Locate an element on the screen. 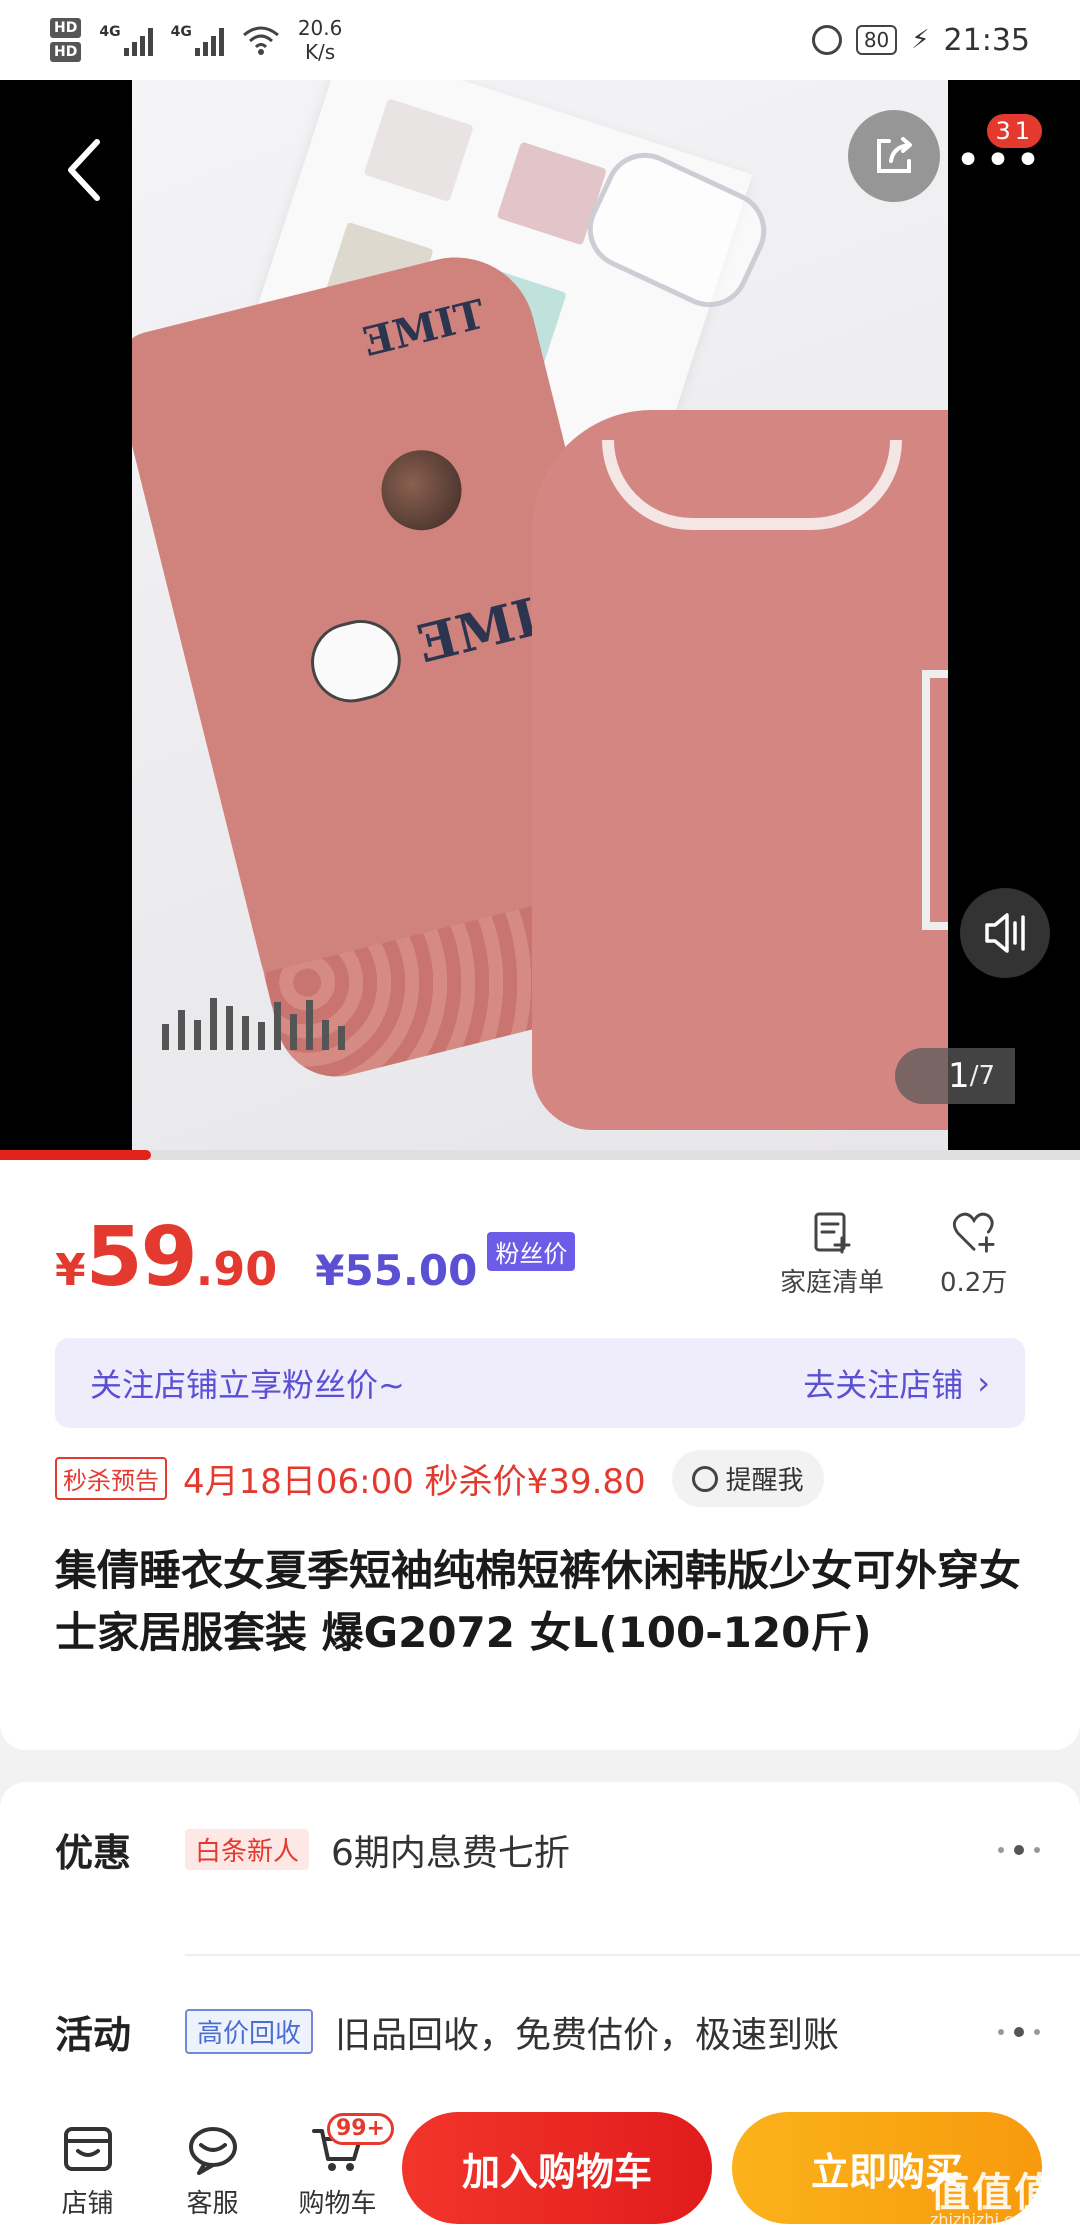 The image size is (1080, 2240). remind-me-button: 提醒我 is located at coordinates (747, 1478).